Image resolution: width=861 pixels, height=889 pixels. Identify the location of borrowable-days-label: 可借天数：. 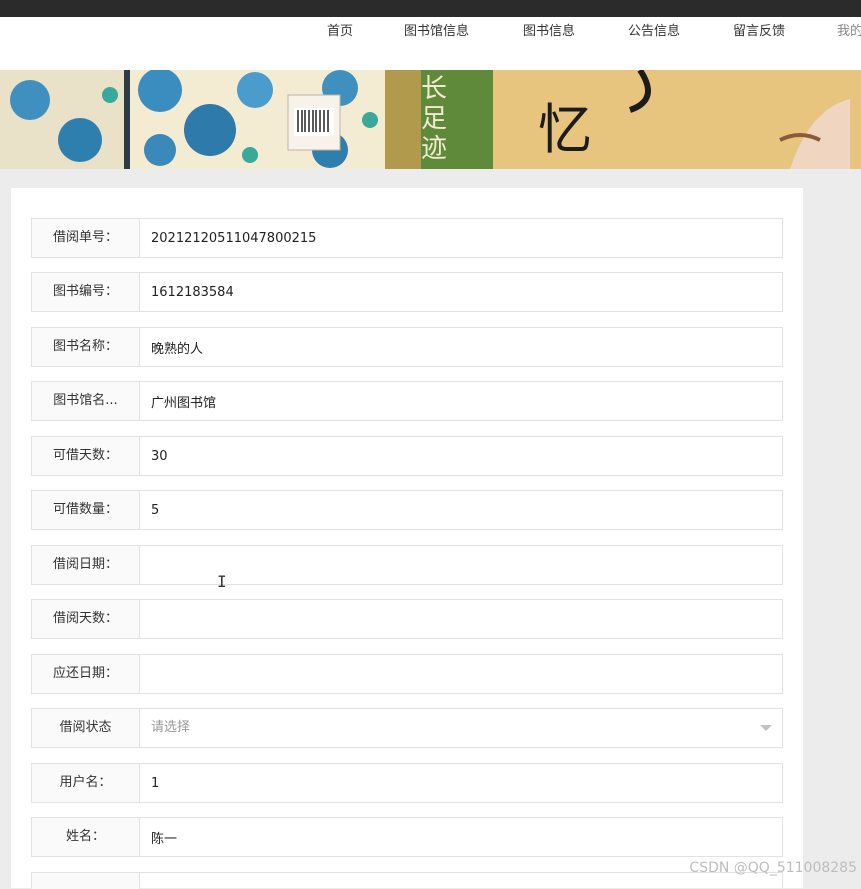
(86, 456).